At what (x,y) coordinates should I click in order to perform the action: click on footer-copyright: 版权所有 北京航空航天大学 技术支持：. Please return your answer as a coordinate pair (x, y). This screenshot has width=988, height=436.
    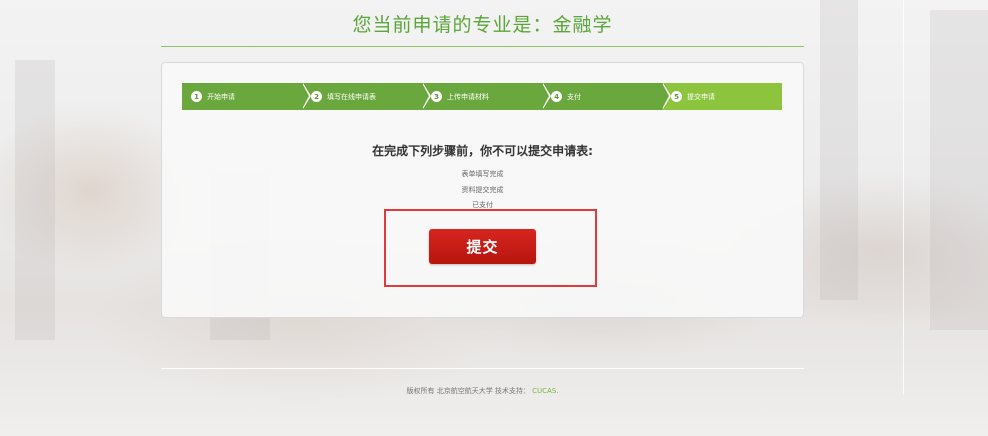
    Looking at the image, I should click on (468, 391).